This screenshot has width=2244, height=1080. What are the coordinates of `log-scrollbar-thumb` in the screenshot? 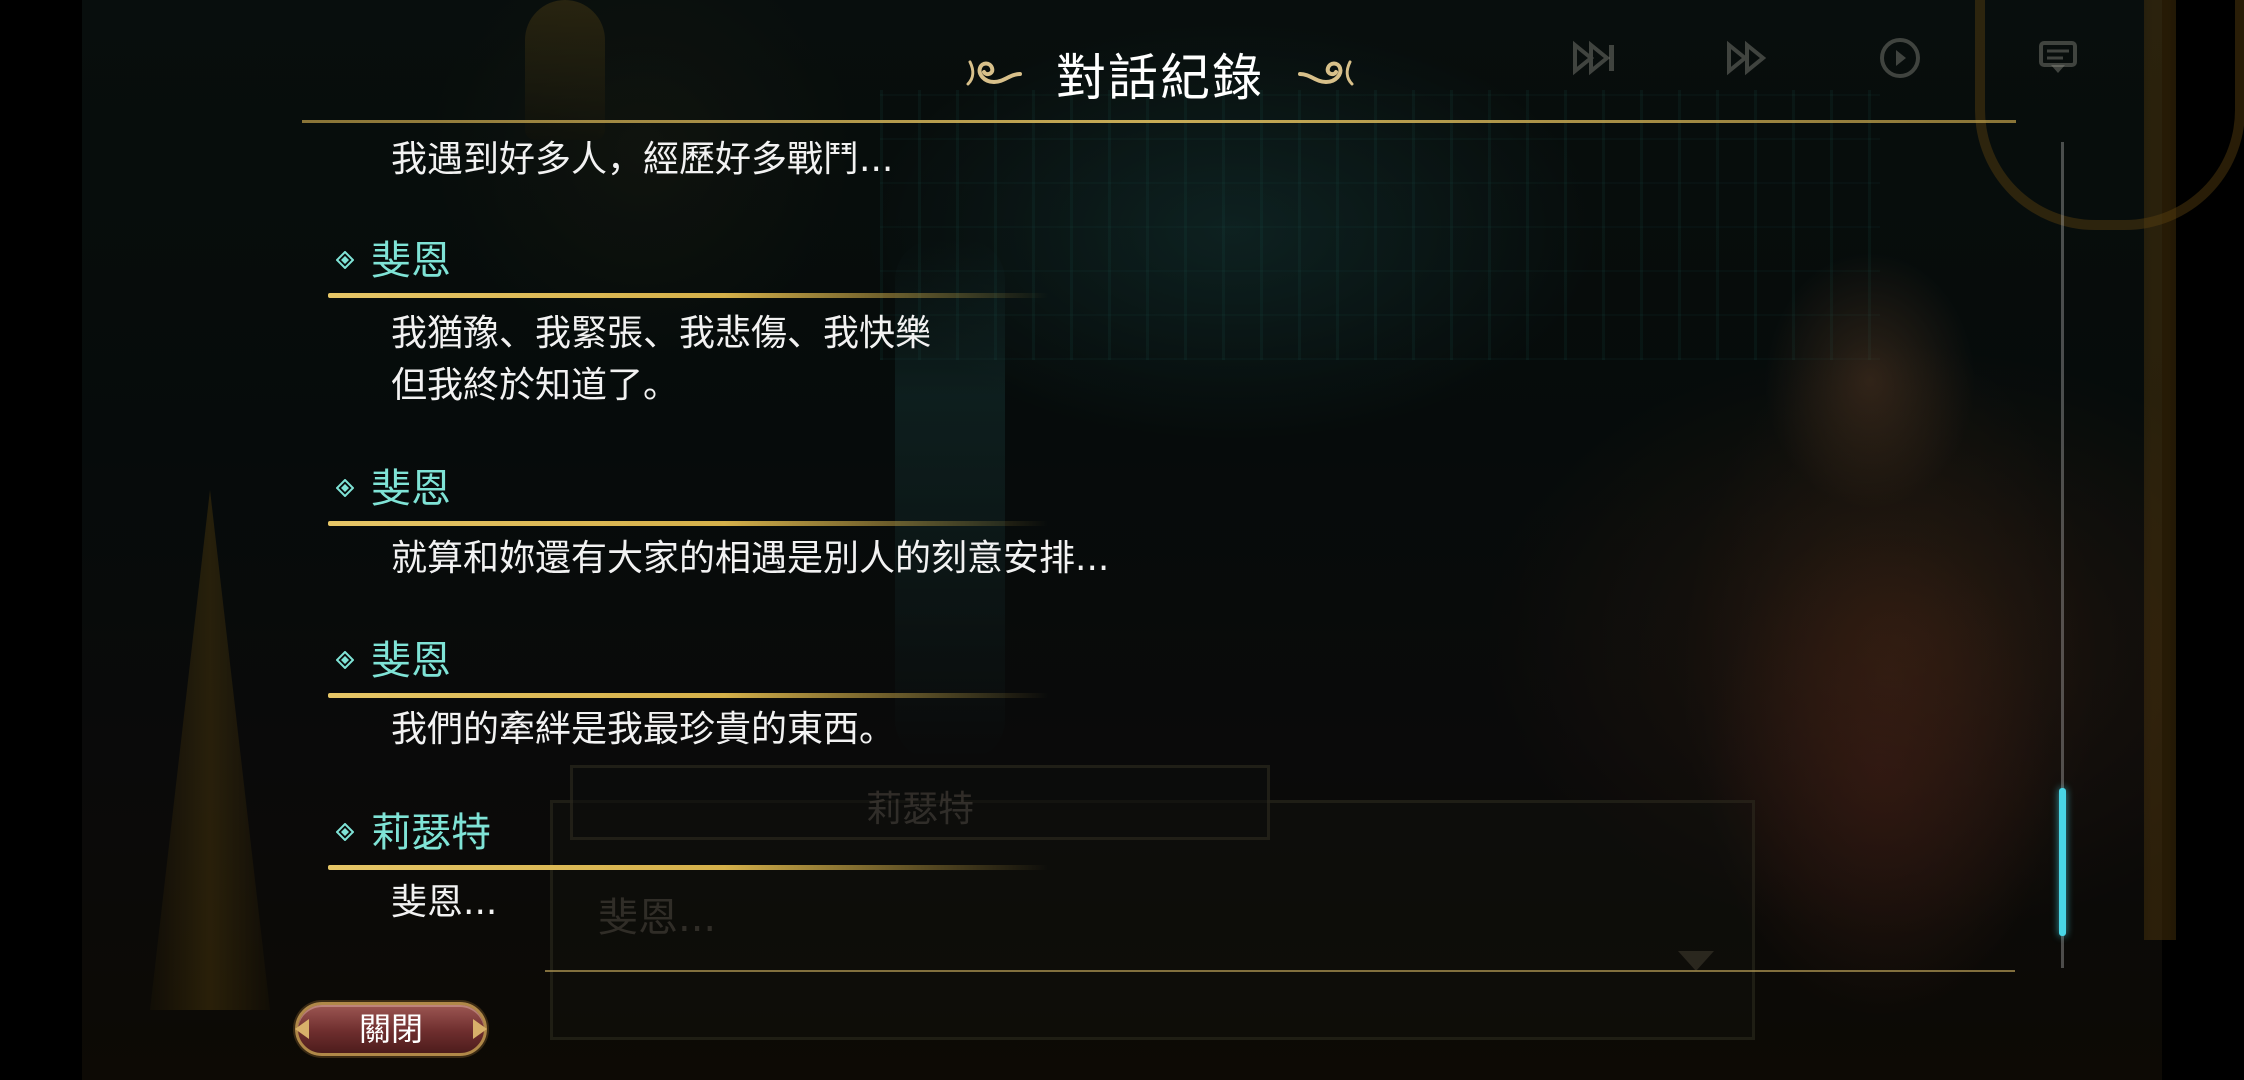 It's located at (2062, 862).